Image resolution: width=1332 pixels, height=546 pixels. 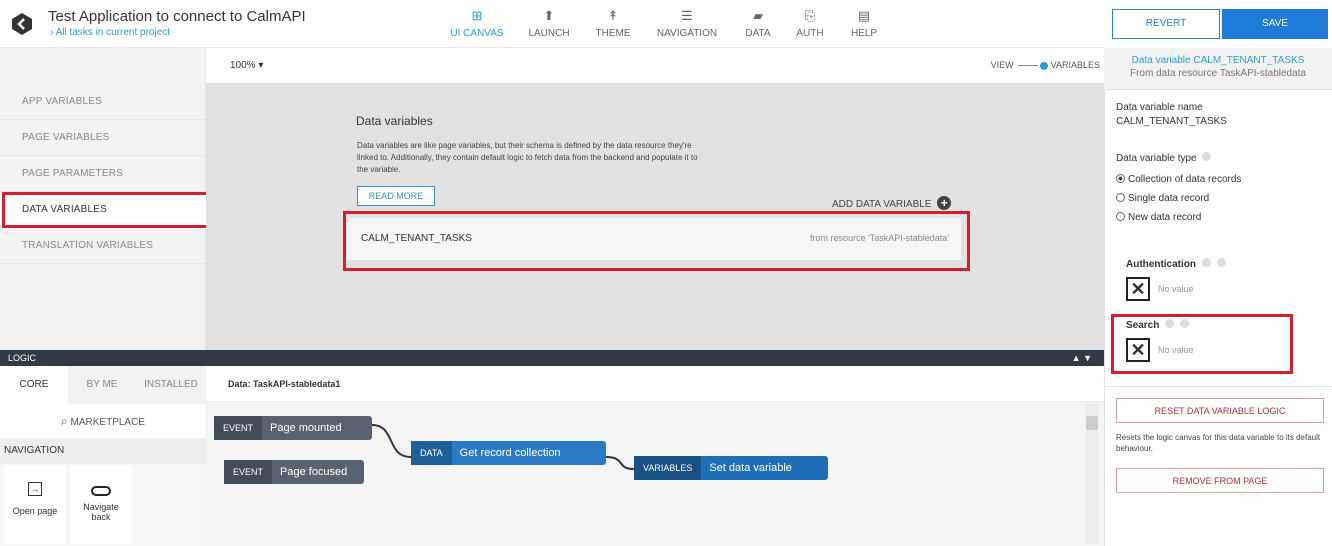 What do you see at coordinates (35, 505) in the screenshot?
I see `open-page-item: → Open page` at bounding box center [35, 505].